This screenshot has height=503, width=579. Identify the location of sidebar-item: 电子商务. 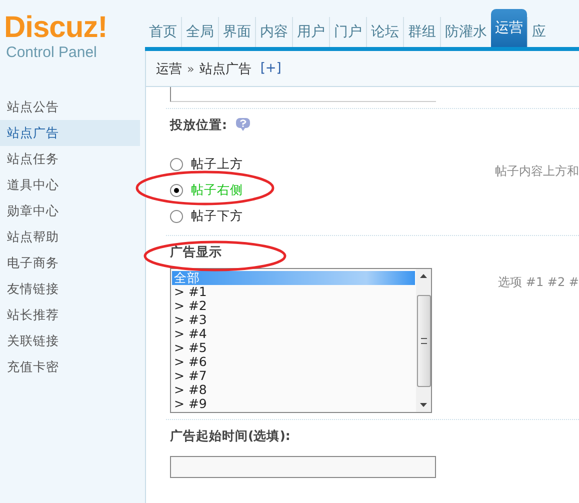
(70, 263).